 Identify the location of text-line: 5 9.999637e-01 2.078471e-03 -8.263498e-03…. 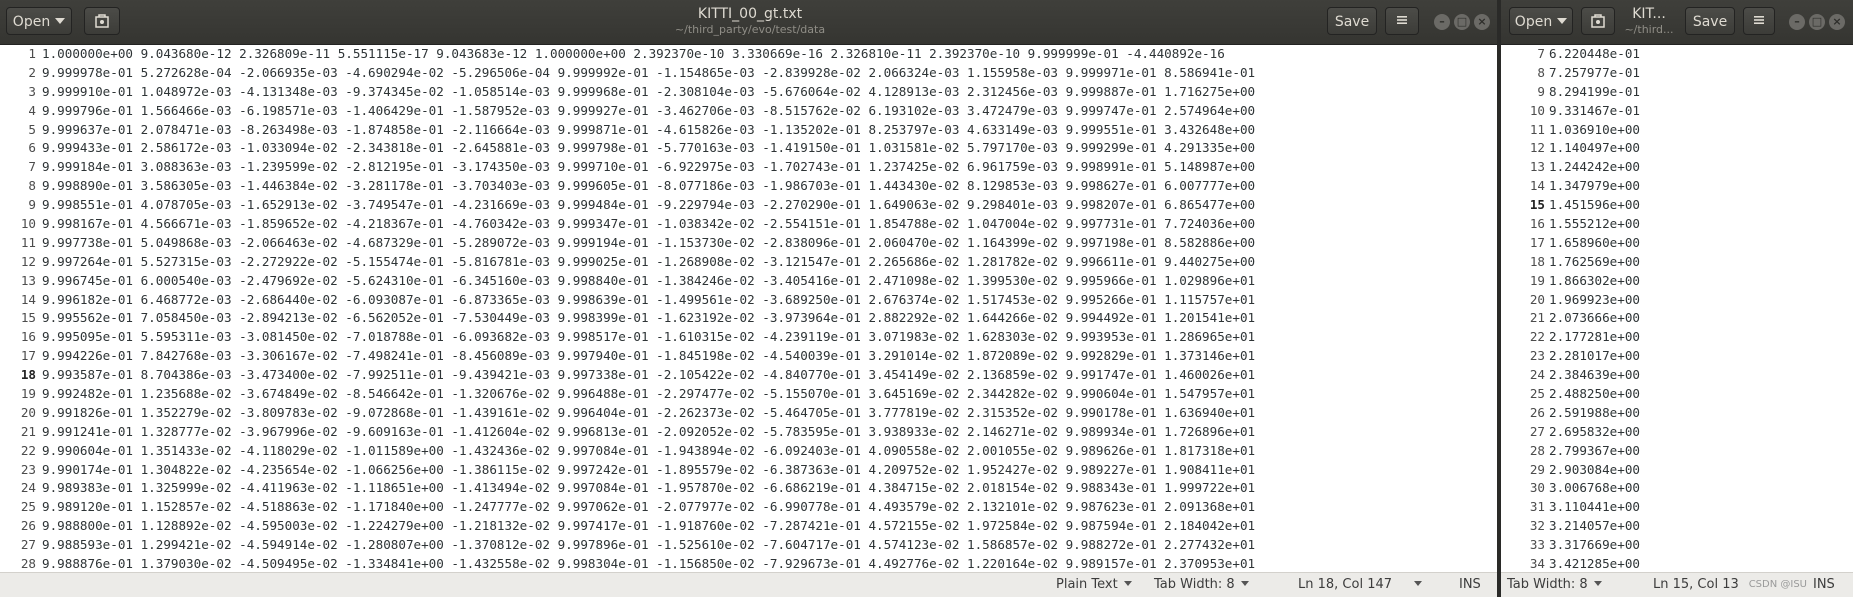
(748, 130).